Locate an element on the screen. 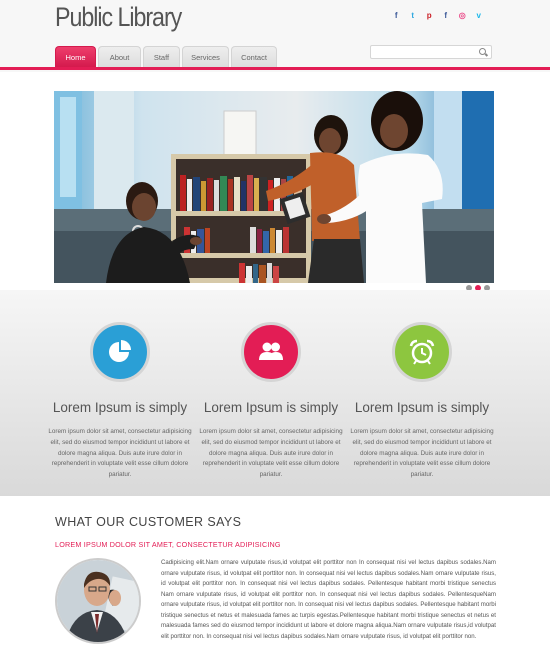  testimonial-title: WHAT OUR CUSTOMER SAYS is located at coordinates (148, 522).